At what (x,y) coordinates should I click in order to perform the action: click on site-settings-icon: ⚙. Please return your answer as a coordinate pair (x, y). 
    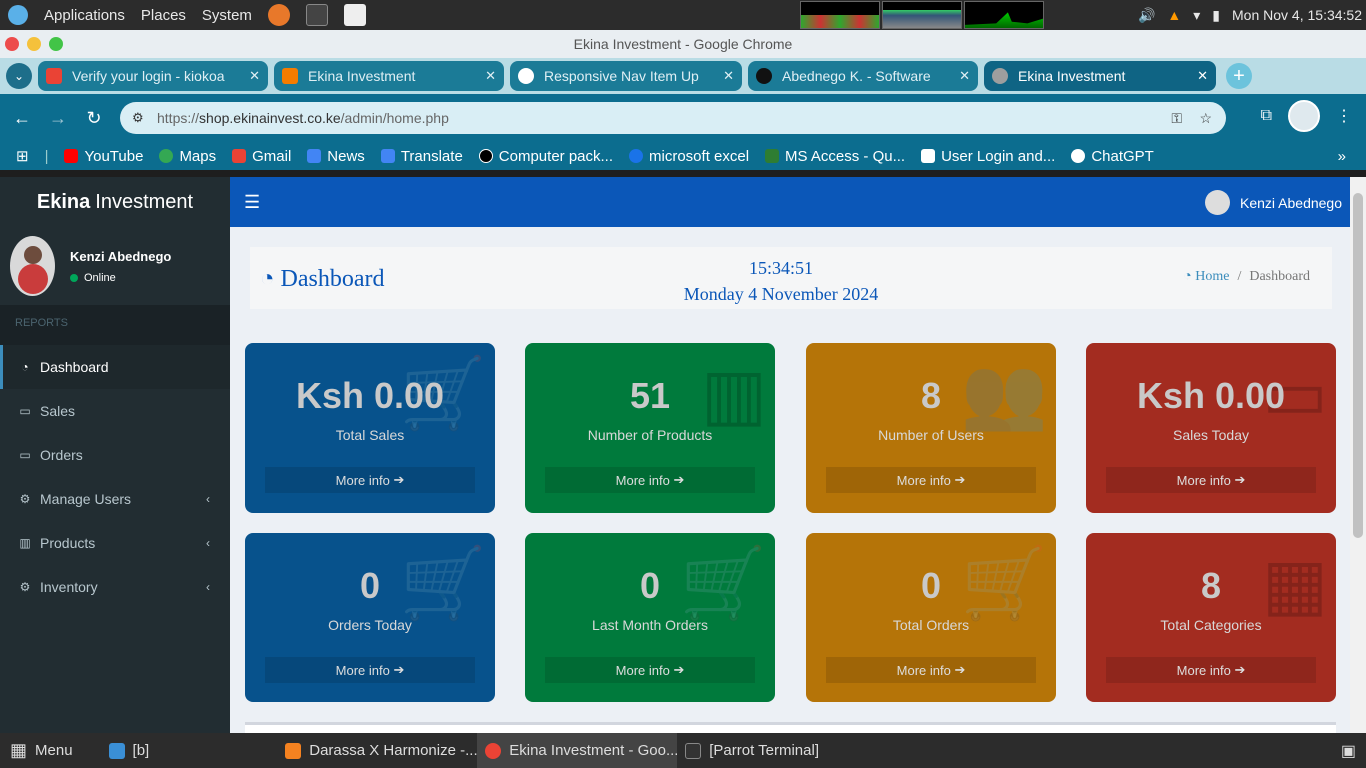
    Looking at the image, I should click on (138, 118).